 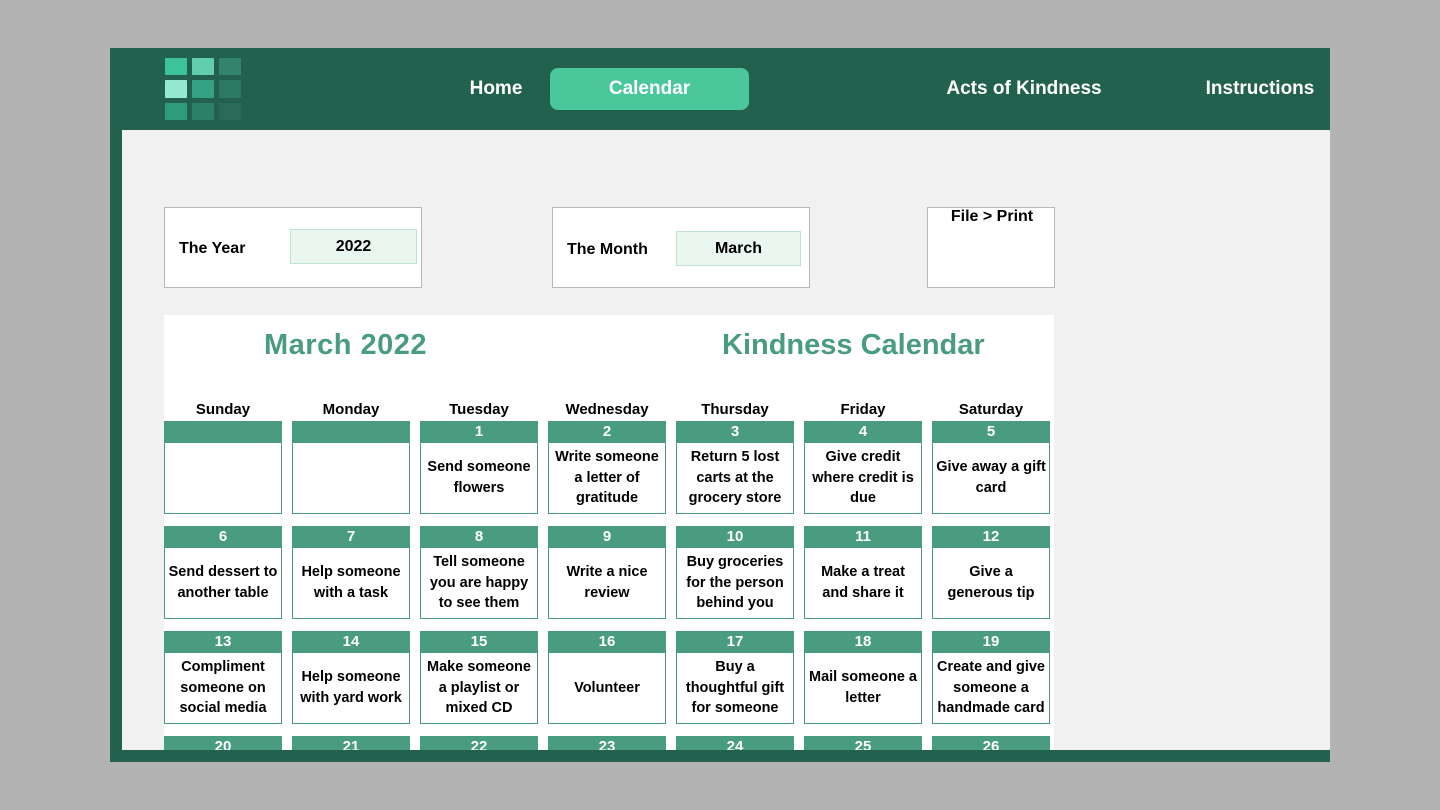 I want to click on kindness-act-text: Write a nice review, so click(x=607, y=582).